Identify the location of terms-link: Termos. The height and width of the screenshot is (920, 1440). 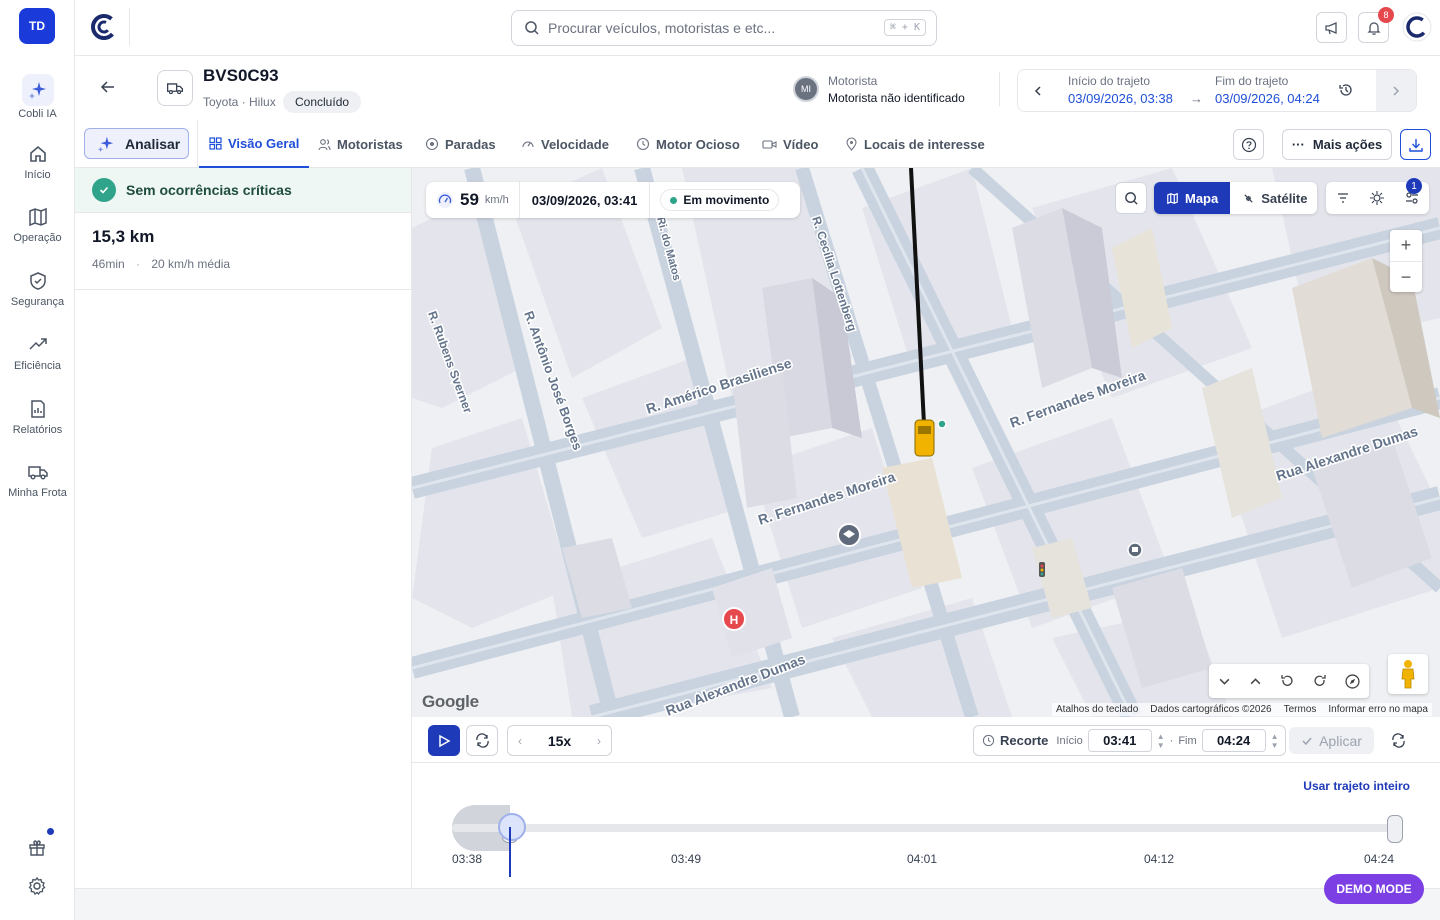
(1300, 709).